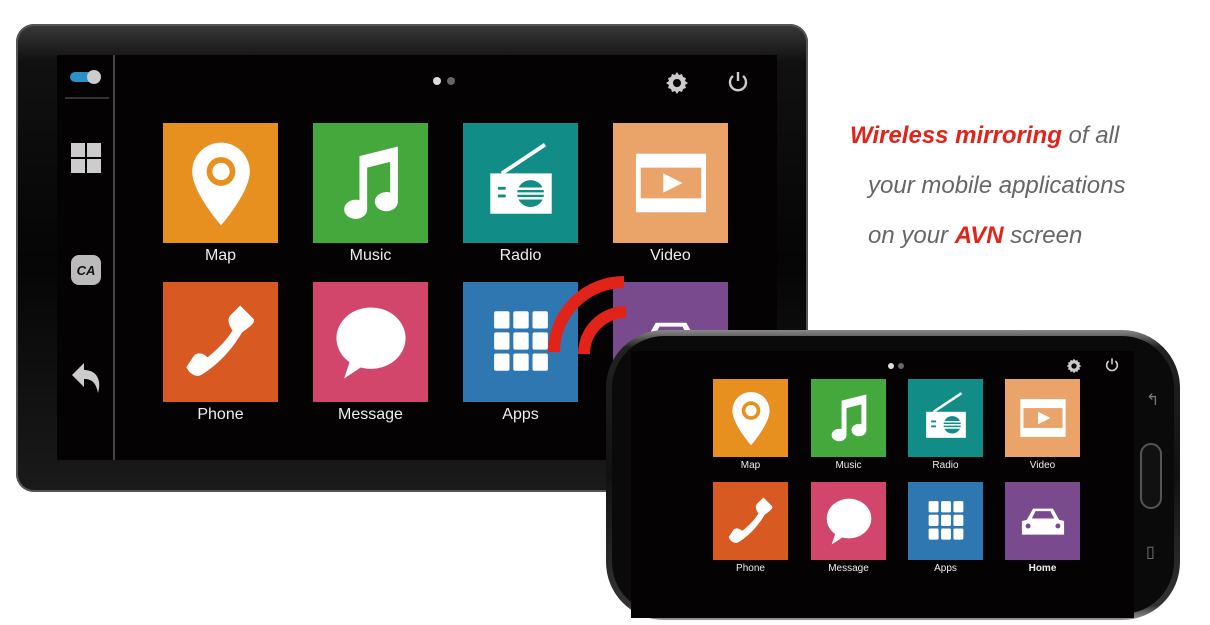  Describe the element at coordinates (1150, 552) in the screenshot. I see `recent-apps-icon: ▯` at that location.